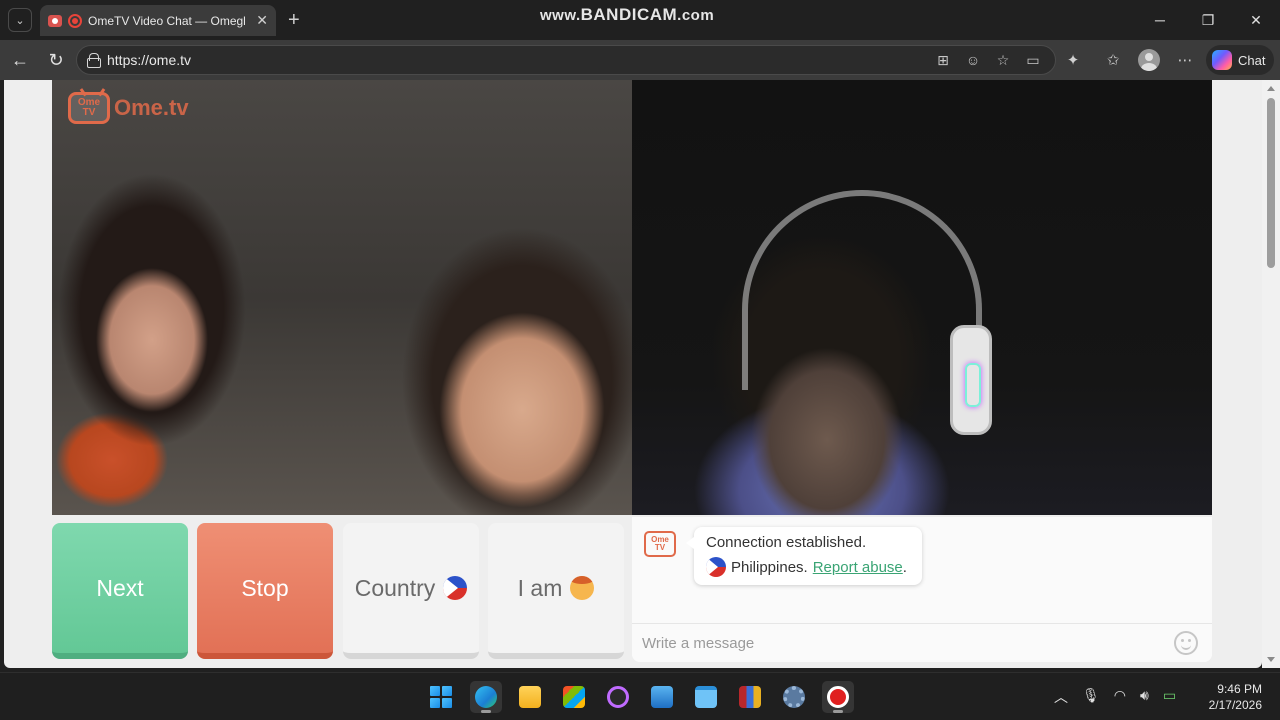 The width and height of the screenshot is (1280, 720). Describe the element at coordinates (1271, 183) in the screenshot. I see `scrollbar-thumb` at that location.